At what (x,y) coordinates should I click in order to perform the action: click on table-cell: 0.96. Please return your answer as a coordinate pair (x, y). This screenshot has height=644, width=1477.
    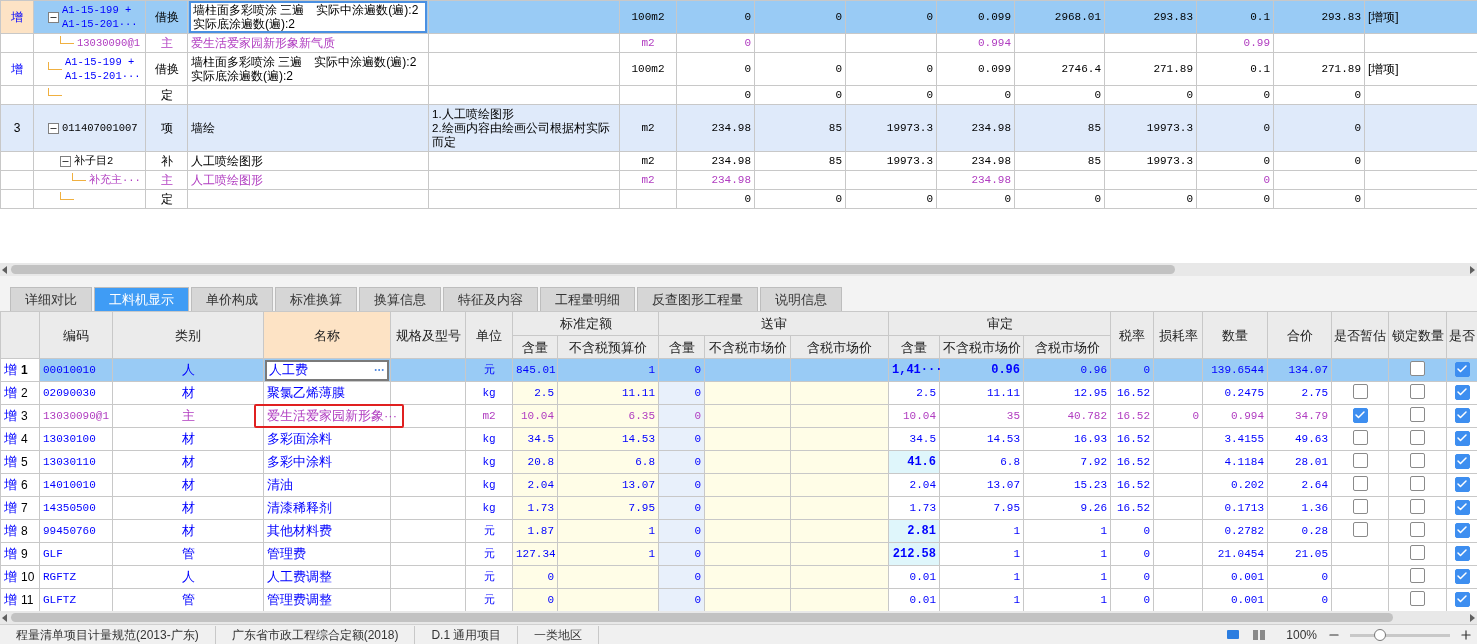
    Looking at the image, I should click on (1093, 370).